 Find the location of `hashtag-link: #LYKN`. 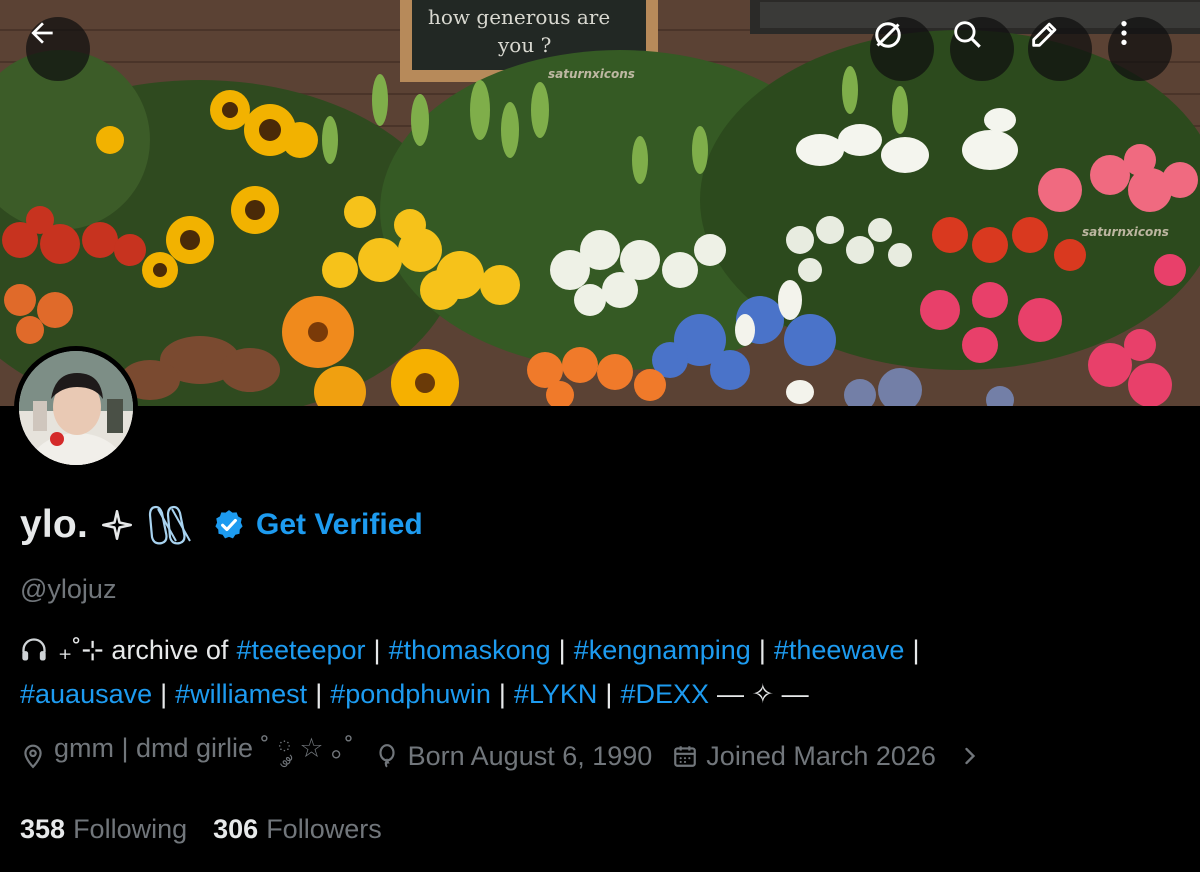

hashtag-link: #LYKN is located at coordinates (556, 694).